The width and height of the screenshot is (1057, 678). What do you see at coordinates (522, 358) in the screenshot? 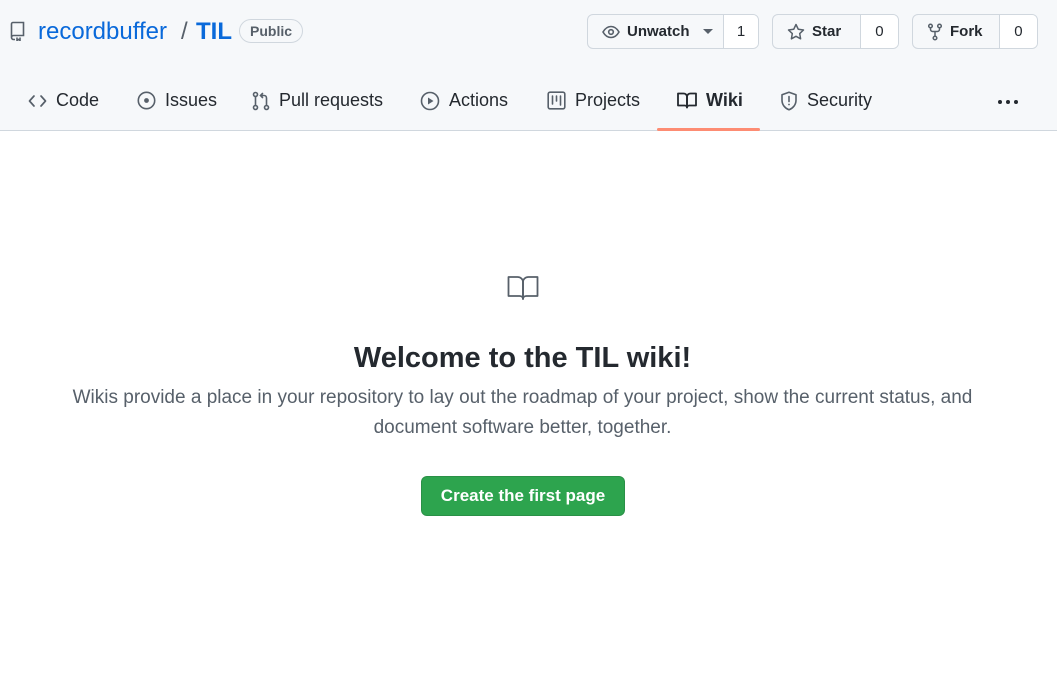
I see `wiki-welcome-title: Welcome to the TIL wiki!` at bounding box center [522, 358].